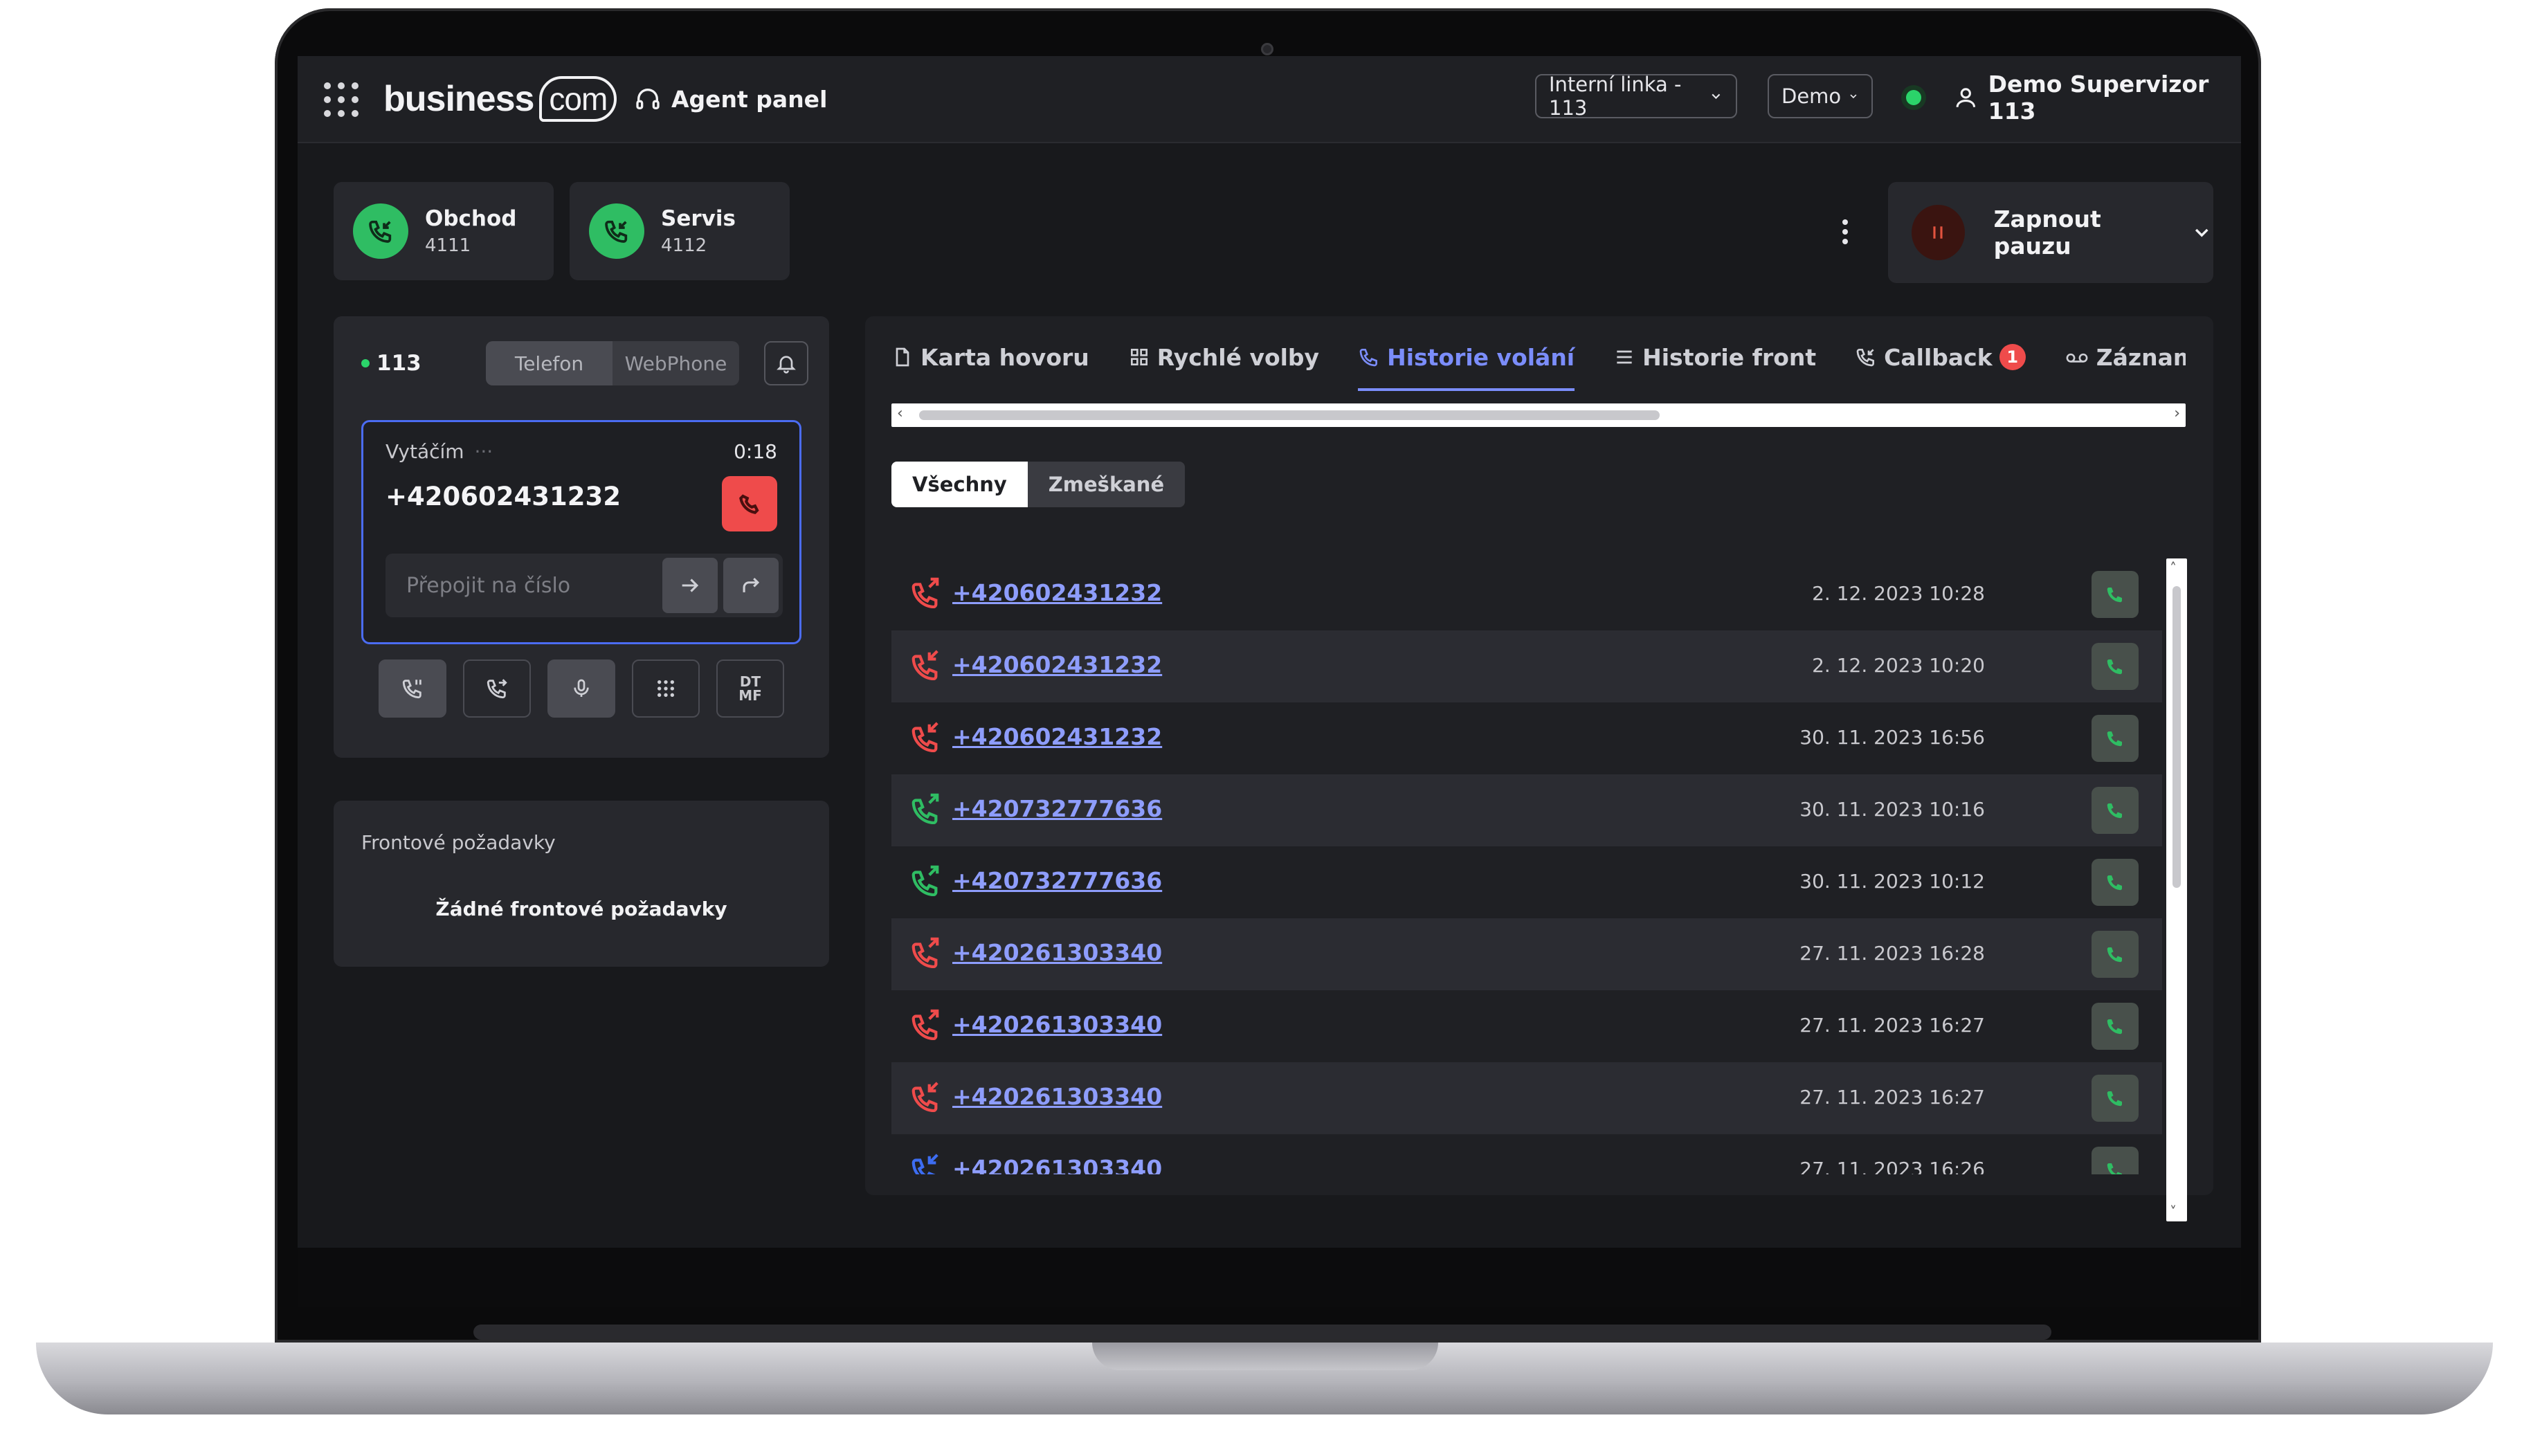  What do you see at coordinates (900, 414) in the screenshot?
I see `scroll-left-icon: ‹` at bounding box center [900, 414].